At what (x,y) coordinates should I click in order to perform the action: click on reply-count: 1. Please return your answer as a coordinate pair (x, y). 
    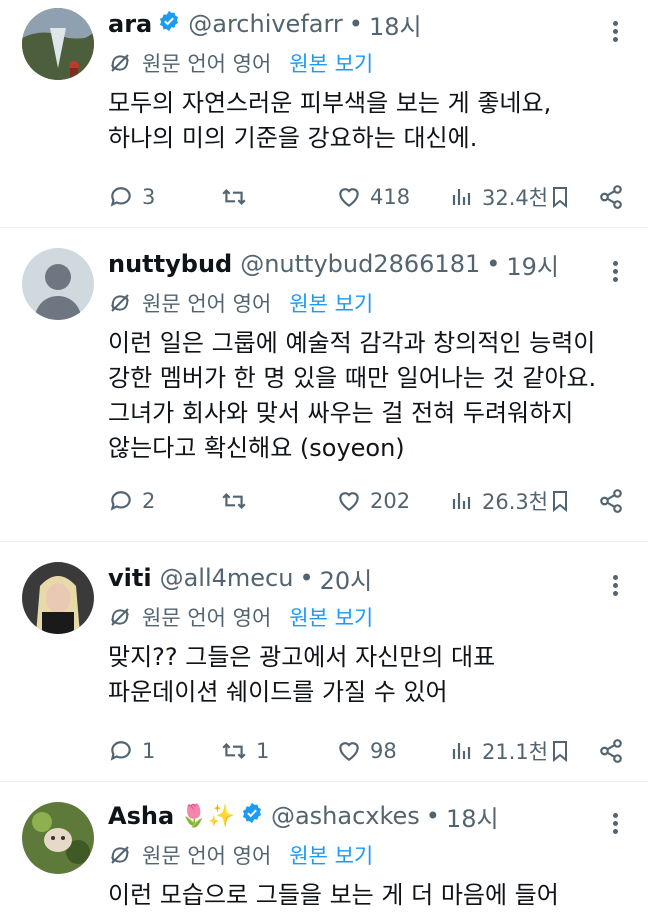
    Looking at the image, I should click on (149, 751).